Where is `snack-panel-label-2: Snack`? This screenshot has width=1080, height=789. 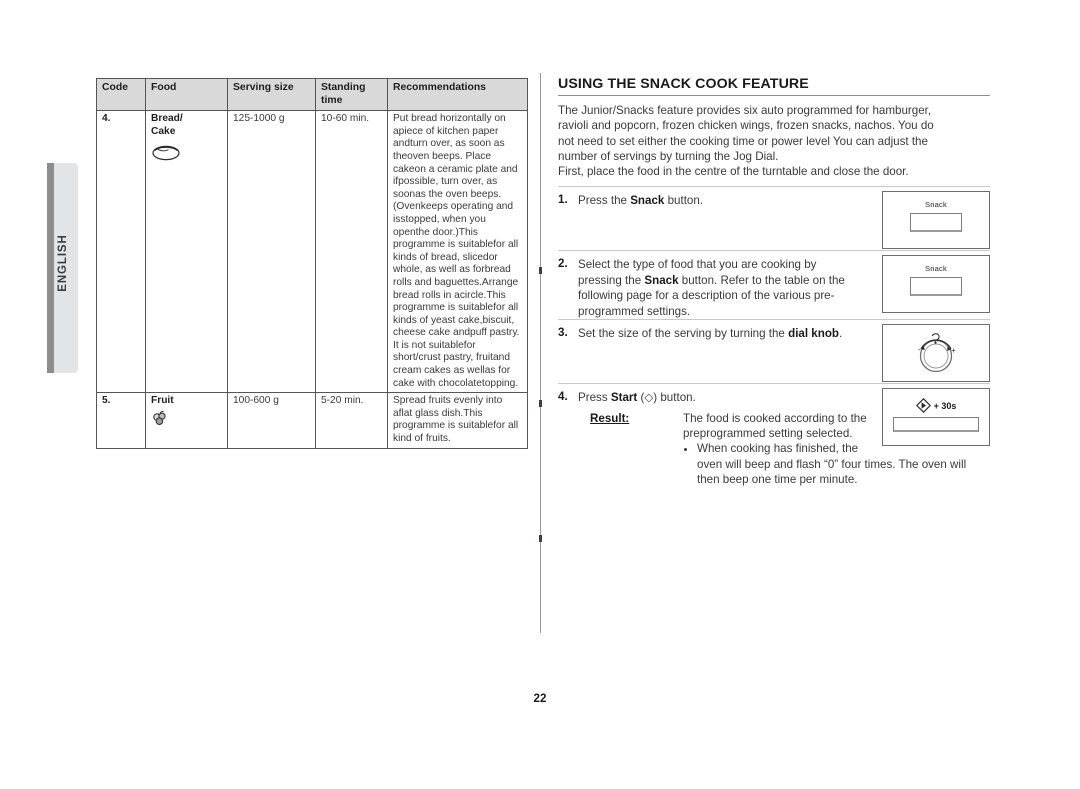 snack-panel-label-2: Snack is located at coordinates (936, 269).